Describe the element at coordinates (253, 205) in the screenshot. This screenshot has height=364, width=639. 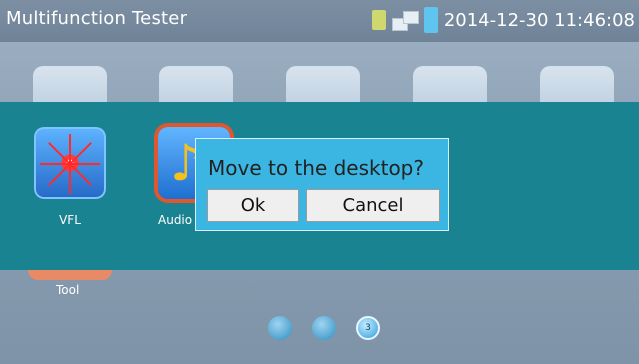
I see `ok-button: Ok` at that location.